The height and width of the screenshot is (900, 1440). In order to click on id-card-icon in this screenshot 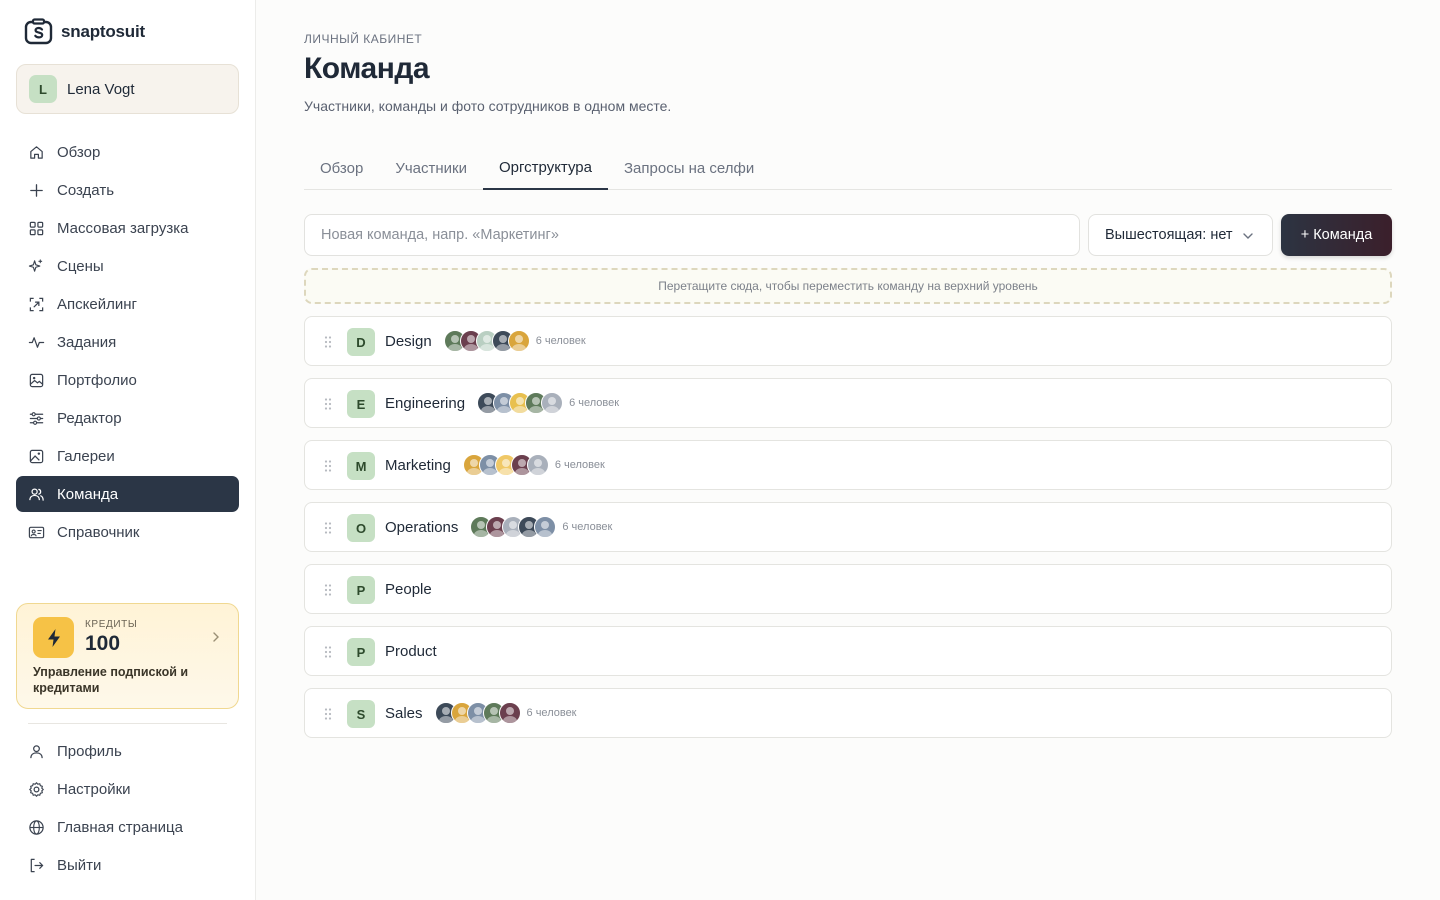, I will do `click(36, 532)`.